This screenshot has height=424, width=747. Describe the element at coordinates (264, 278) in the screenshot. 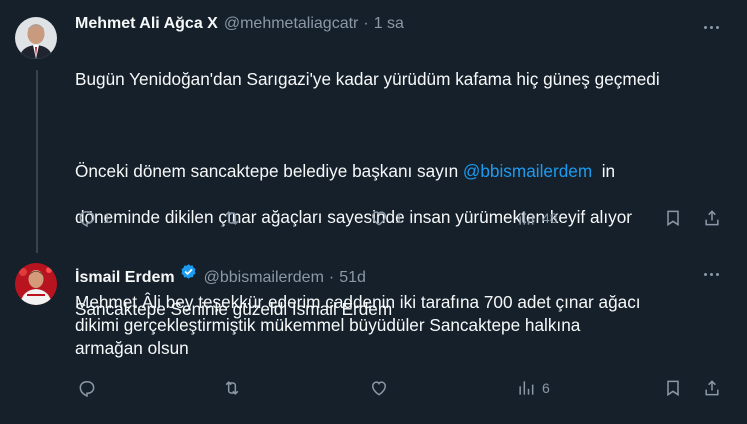

I see `author-handle: @bbismailerdem` at that location.